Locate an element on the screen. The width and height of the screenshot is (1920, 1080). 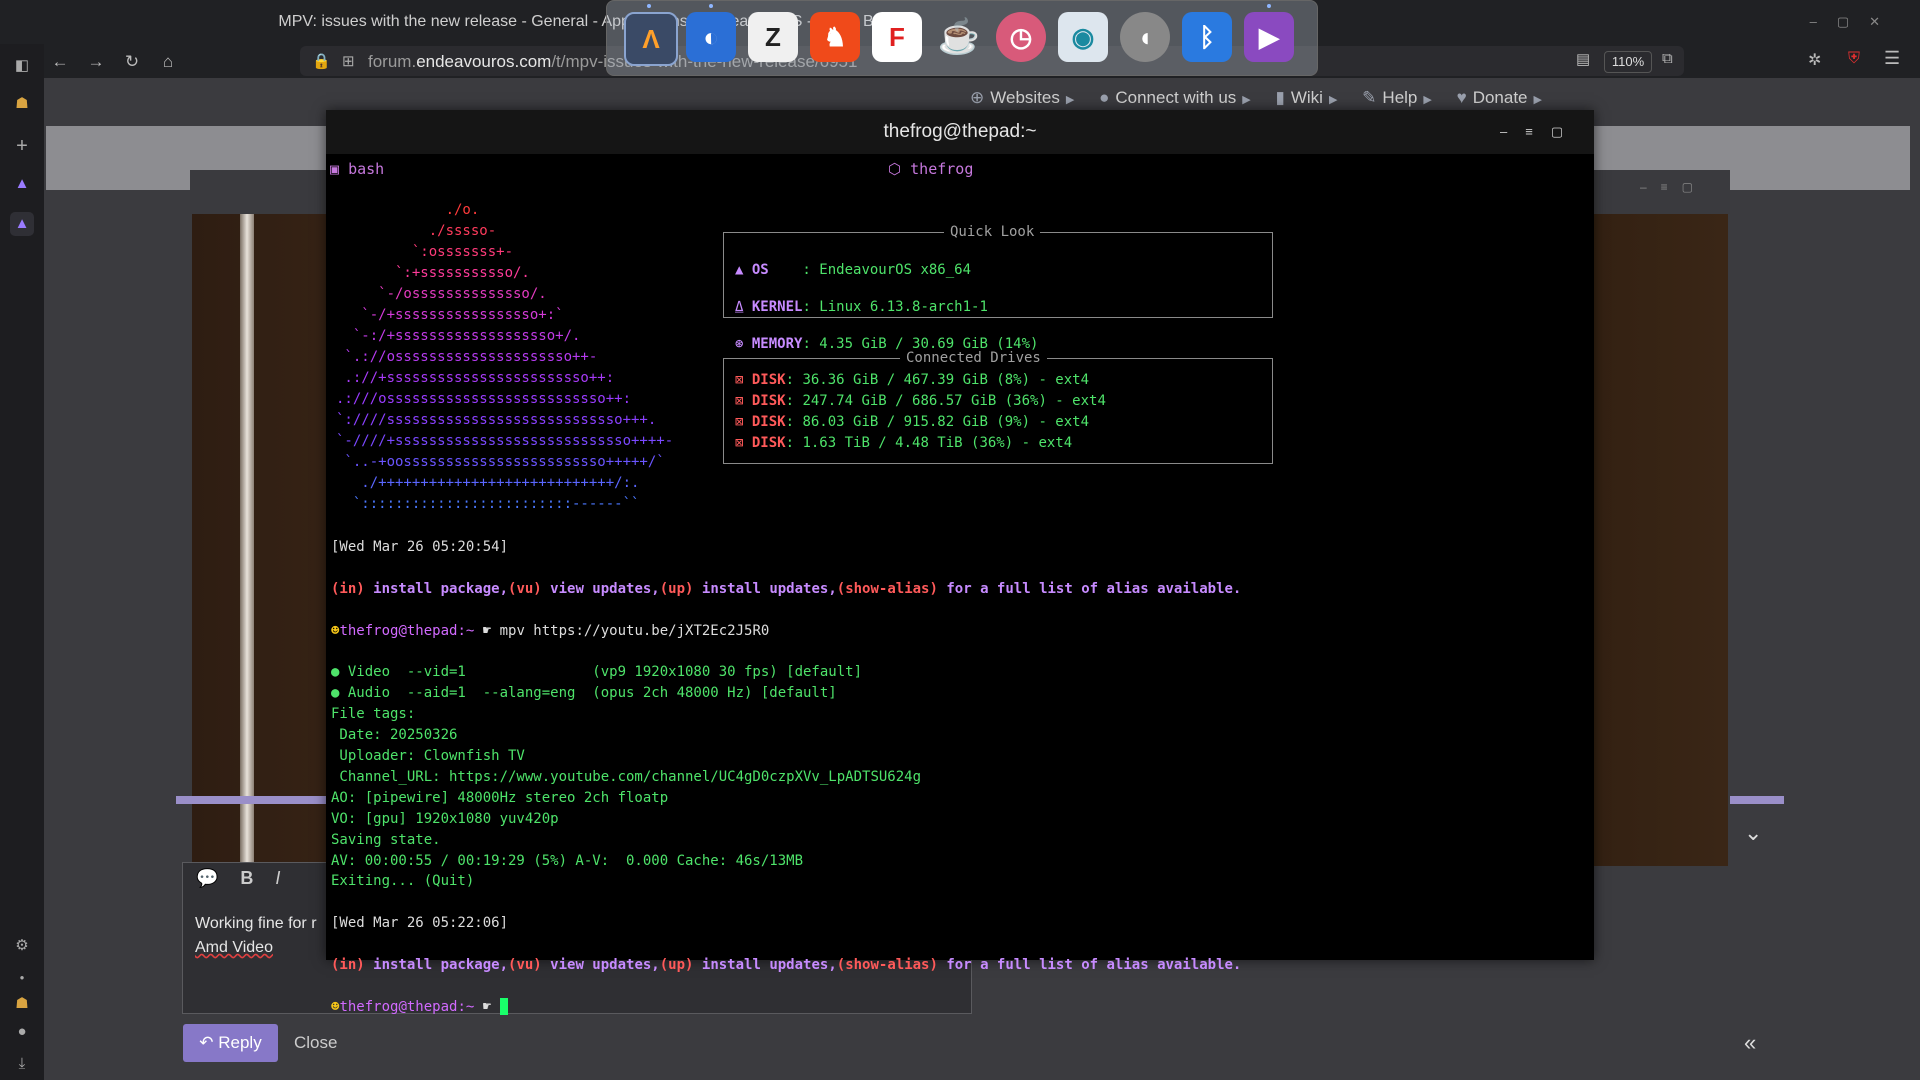
drive-line: ⊠ DISK: 1.63 TiB / 4.48 TiB (36%) - ext4 is located at coordinates (904, 443).